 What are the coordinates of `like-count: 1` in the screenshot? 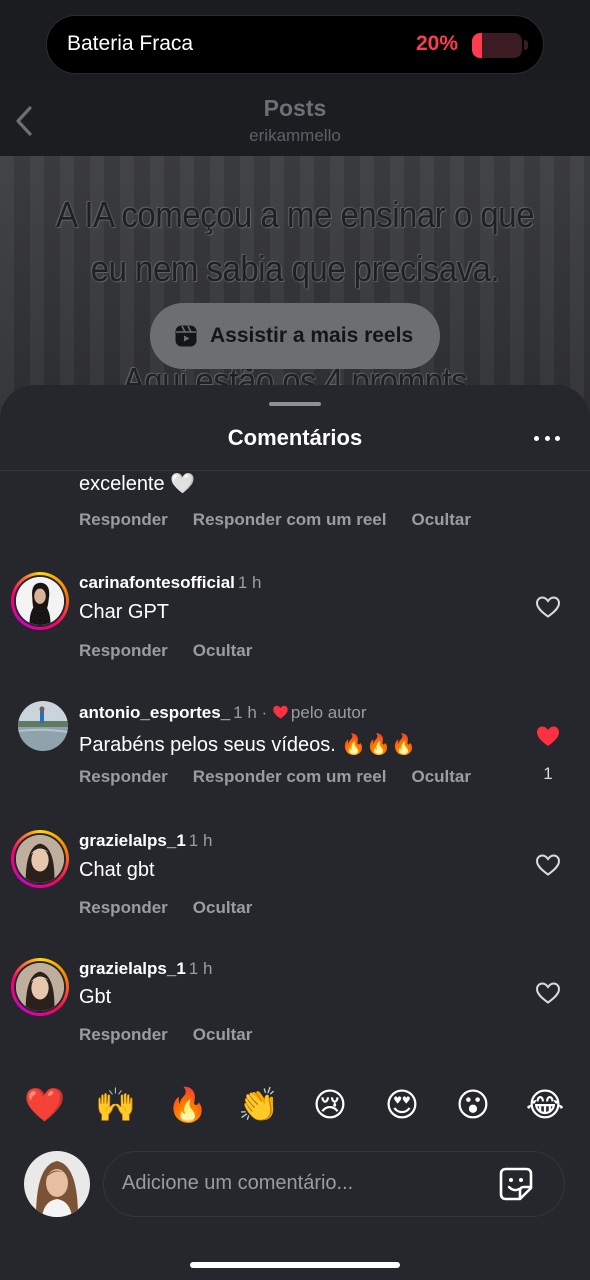 It's located at (548, 773).